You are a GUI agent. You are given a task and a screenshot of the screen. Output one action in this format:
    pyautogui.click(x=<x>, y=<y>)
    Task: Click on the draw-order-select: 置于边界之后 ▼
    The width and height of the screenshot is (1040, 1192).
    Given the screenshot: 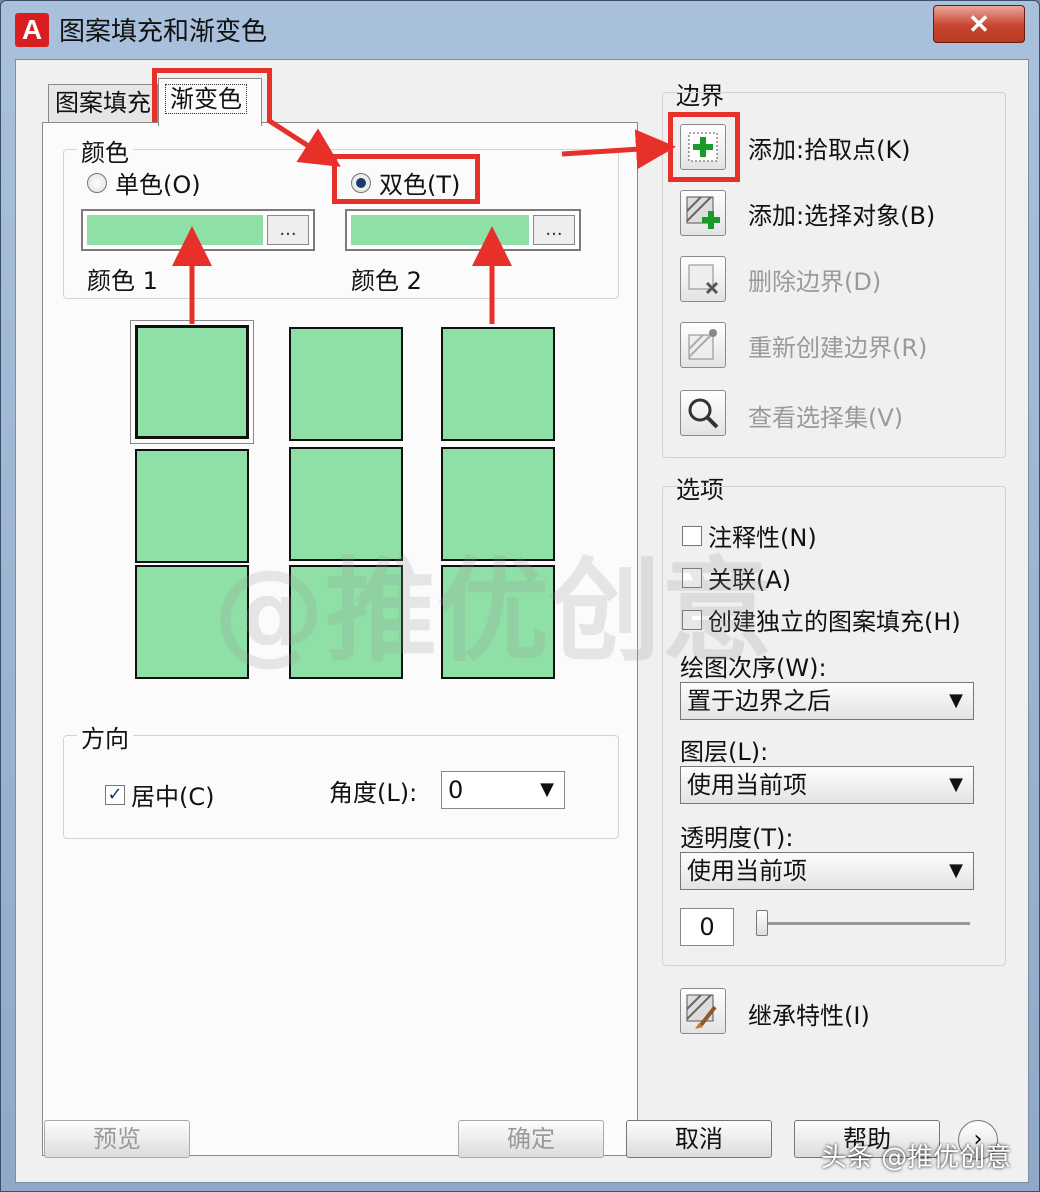 What is the action you would take?
    pyautogui.click(x=827, y=701)
    